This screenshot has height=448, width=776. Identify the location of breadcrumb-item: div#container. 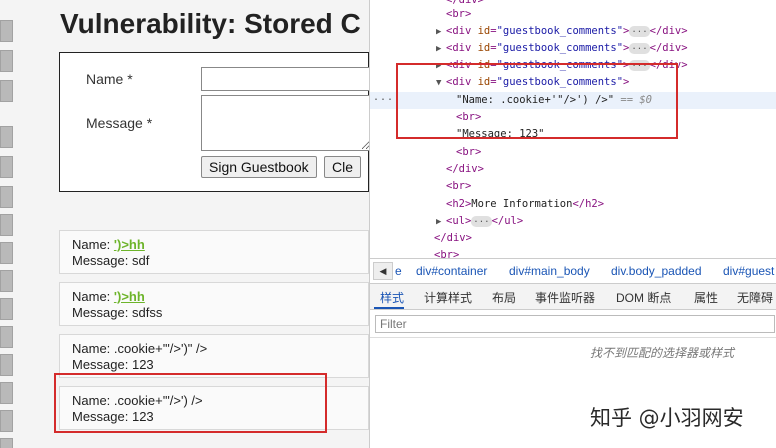
(451, 271).